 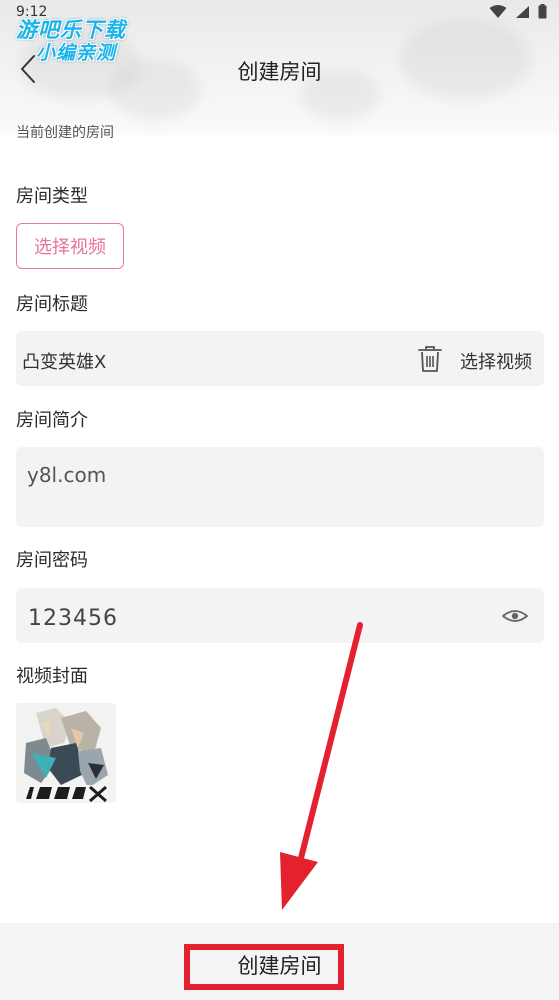 I want to click on room-password-field: 123456, so click(x=280, y=615).